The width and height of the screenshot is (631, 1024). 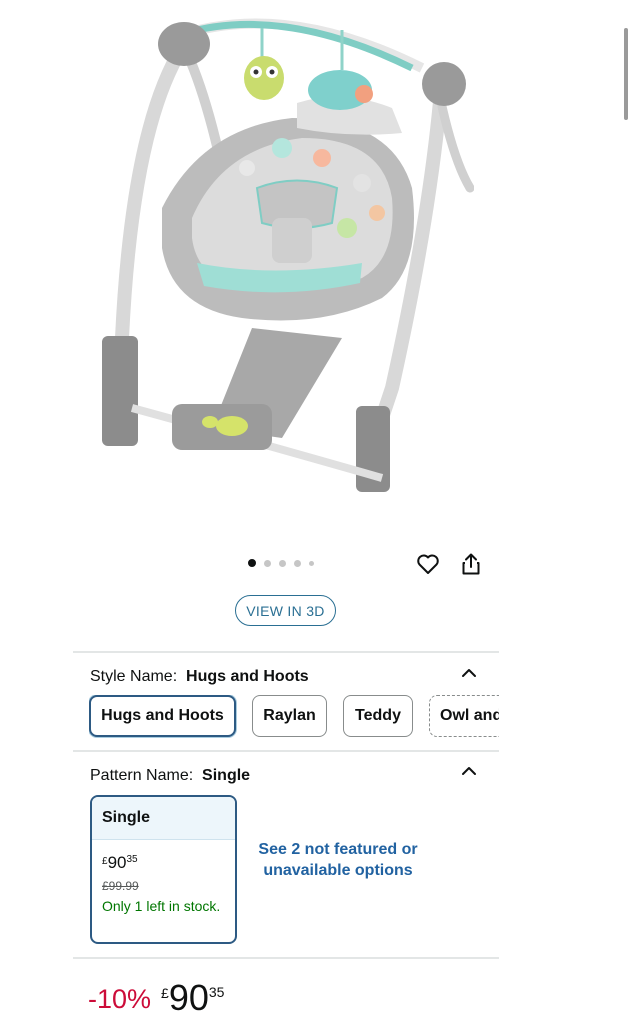 I want to click on style-option-hugs-and-hoots: Hugs and Hoots, so click(x=162, y=716).